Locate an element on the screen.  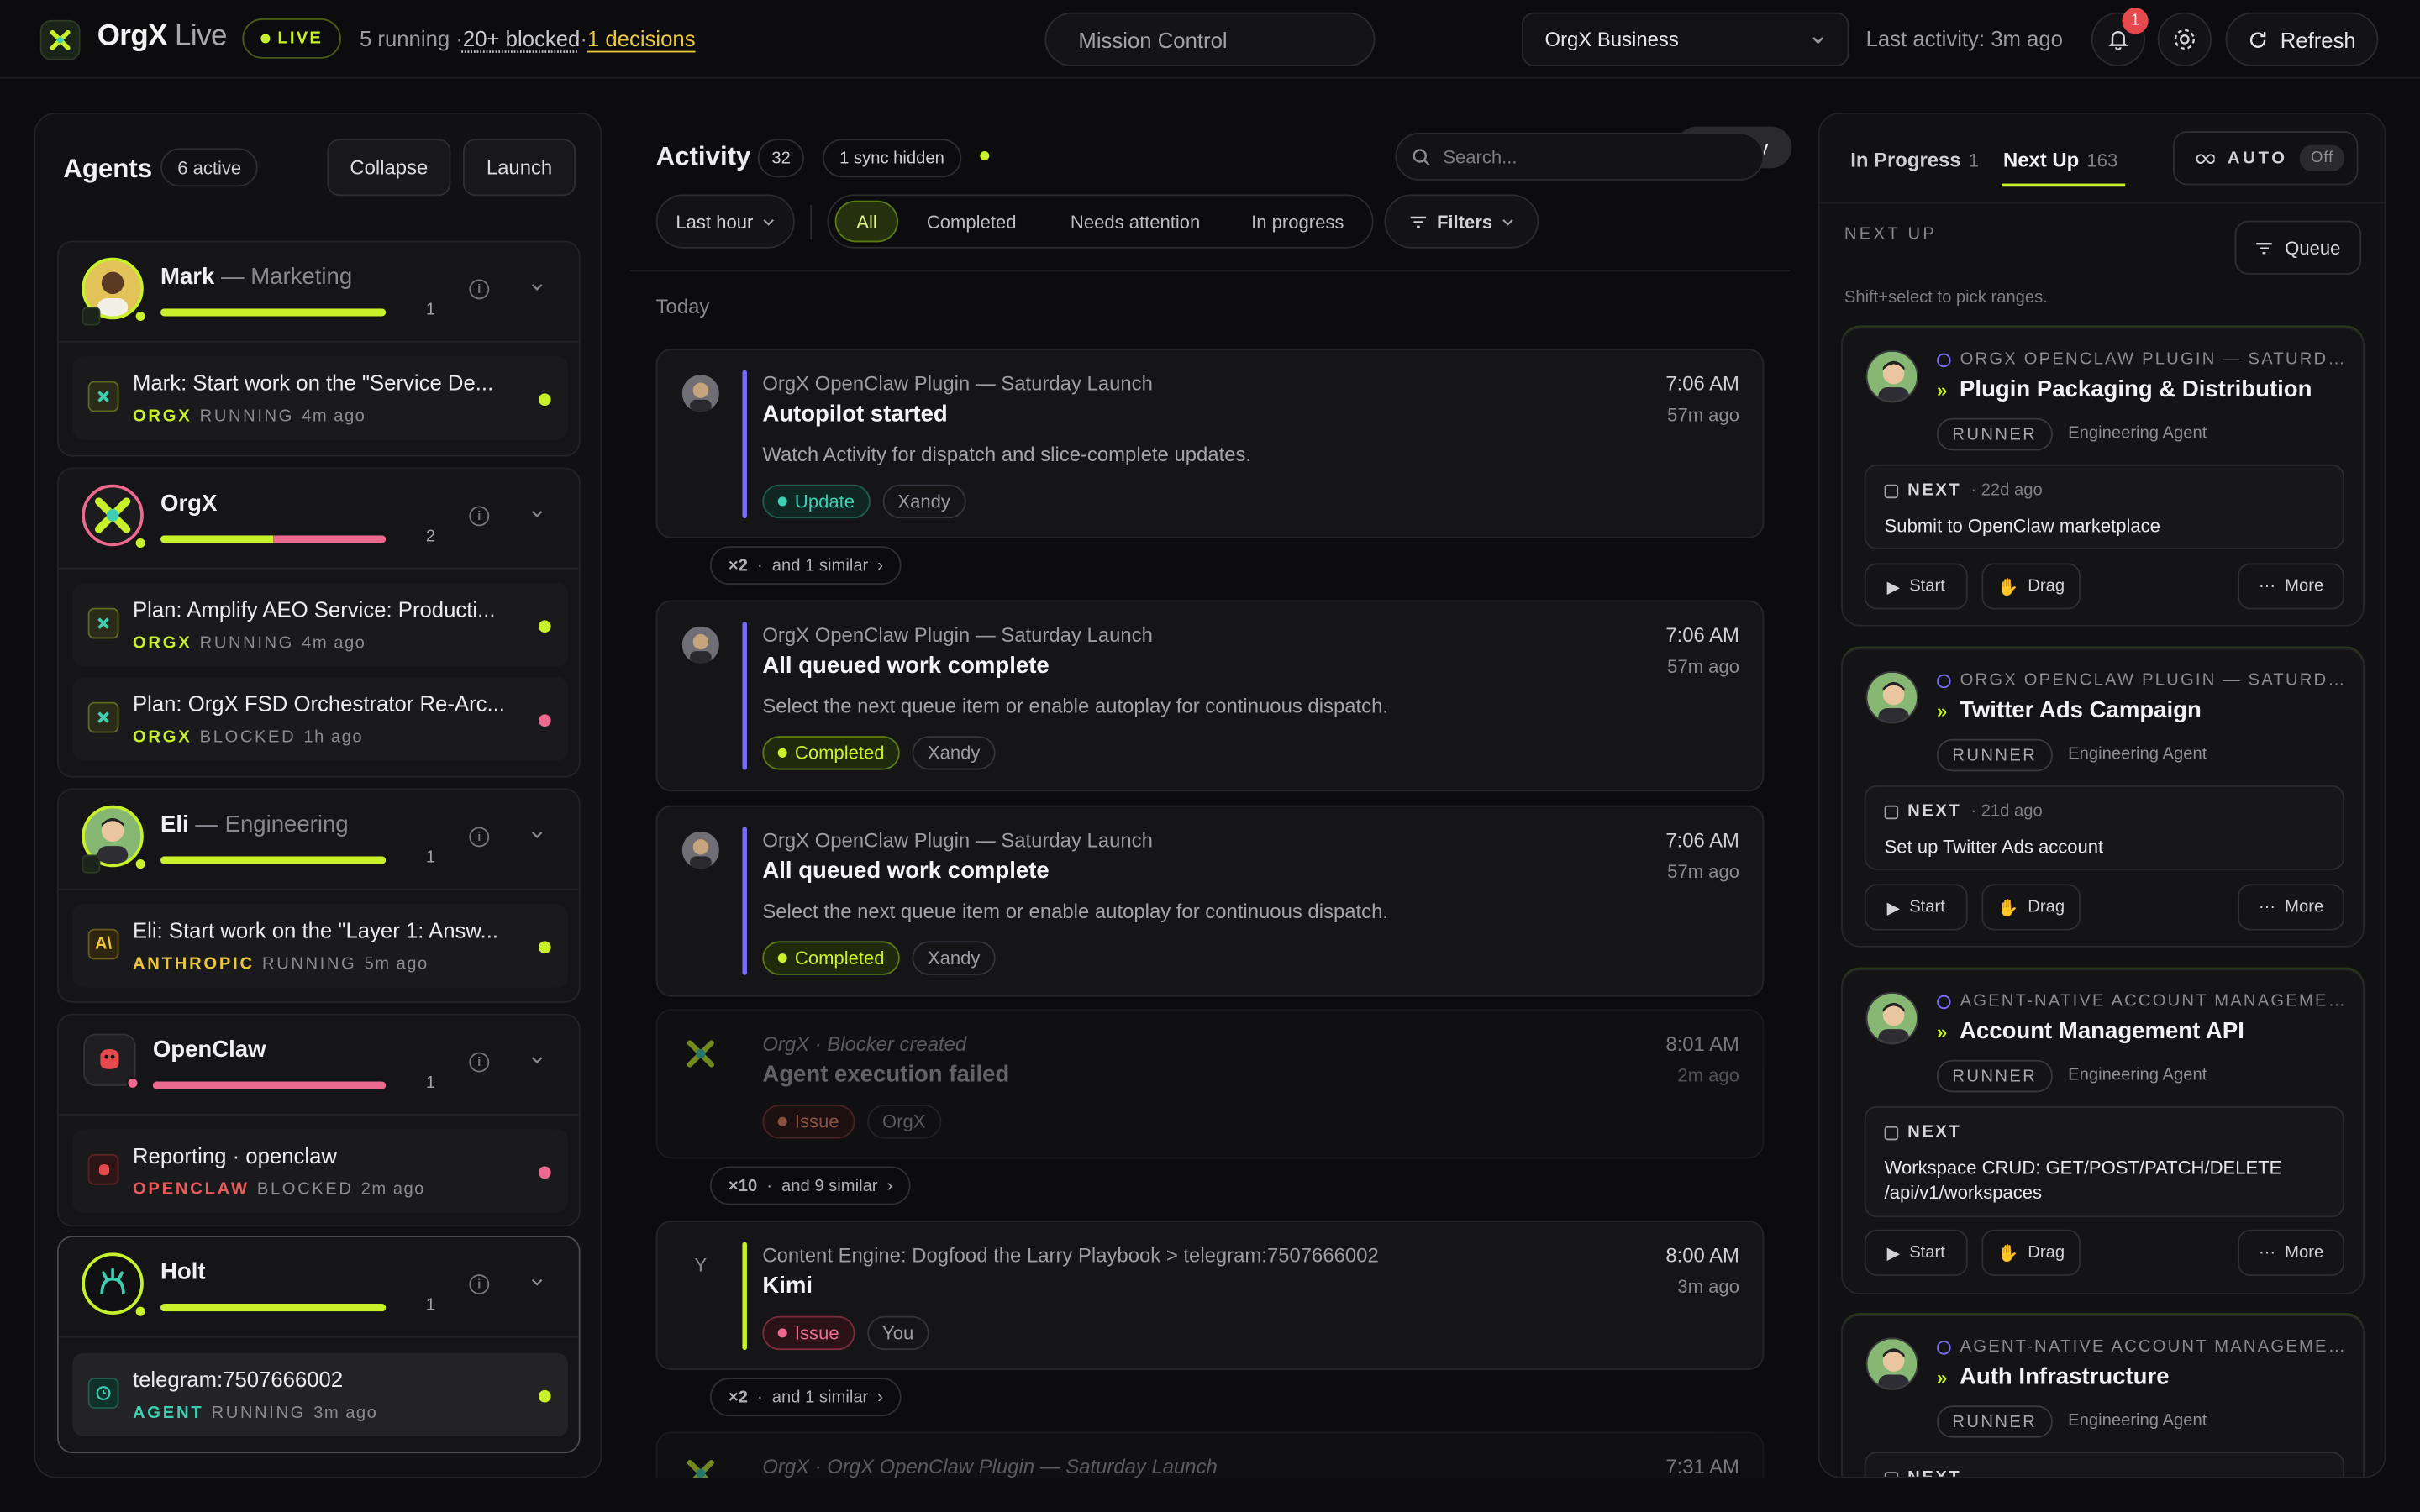
blocked-link: 20+ blocked is located at coordinates (522, 38).